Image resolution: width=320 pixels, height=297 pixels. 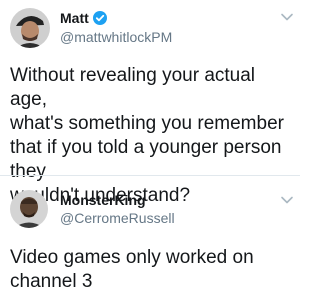 What do you see at coordinates (132, 269) in the screenshot?
I see `tweet-text: Video games only worked on channel 3` at bounding box center [132, 269].